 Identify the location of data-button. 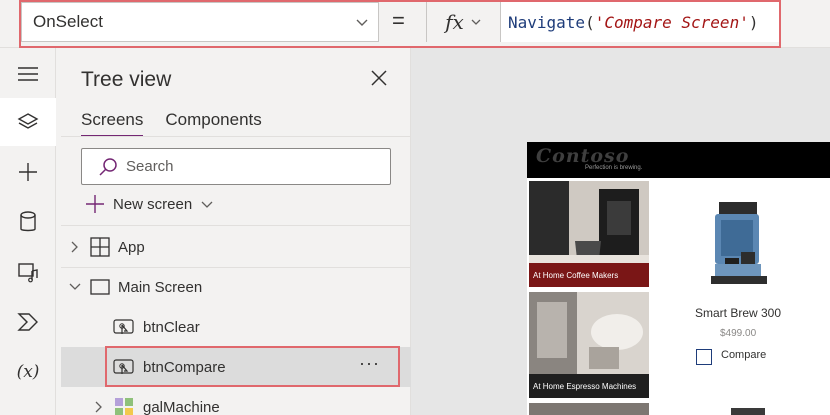
(28, 222).